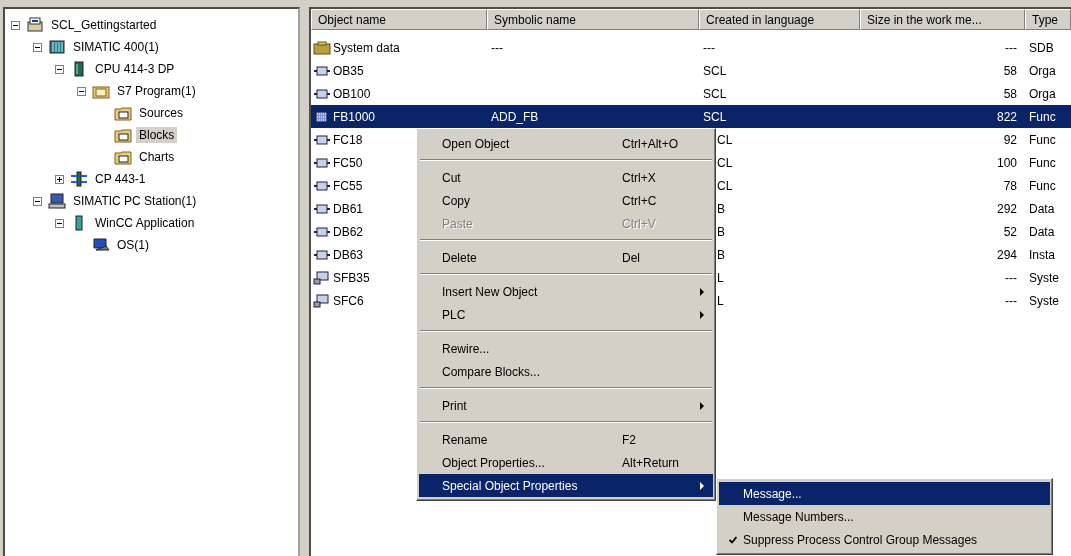 The width and height of the screenshot is (1071, 556). Describe the element at coordinates (120, 179) in the screenshot. I see `tree-item: CP 443-1` at that location.